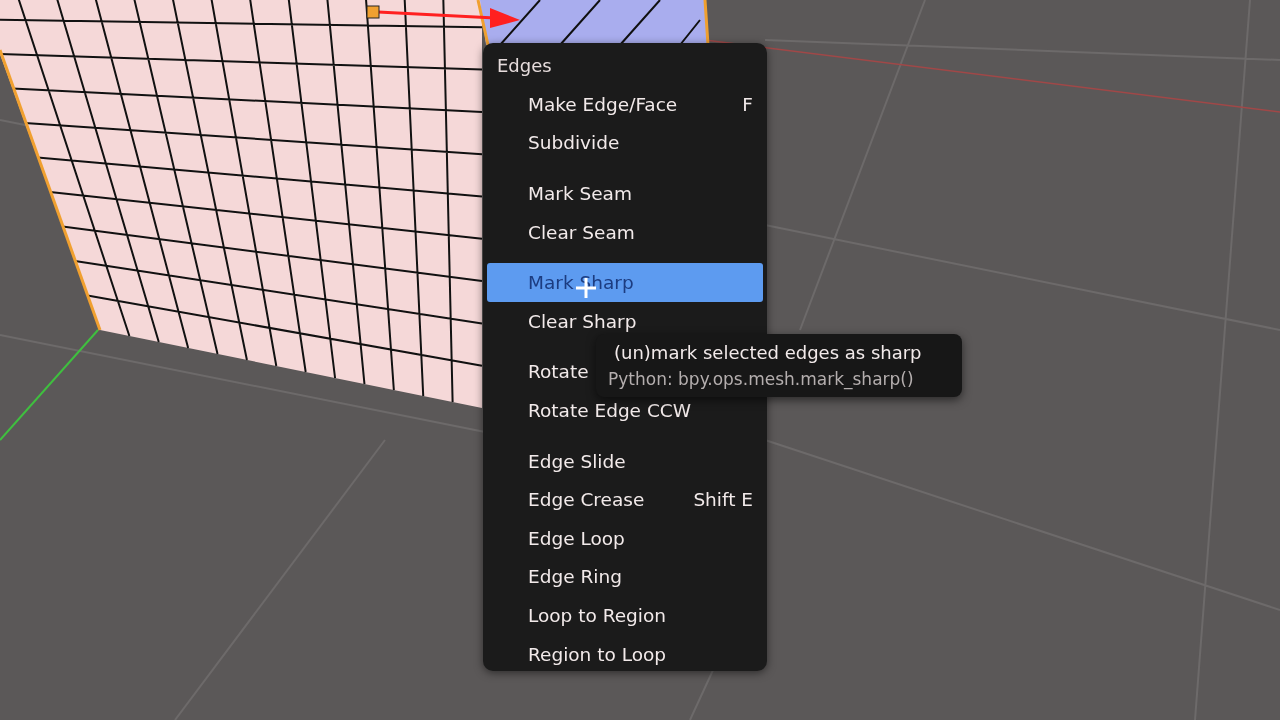 The height and width of the screenshot is (720, 1280). What do you see at coordinates (443, 16) in the screenshot?
I see `transform-gizmo-icon` at bounding box center [443, 16].